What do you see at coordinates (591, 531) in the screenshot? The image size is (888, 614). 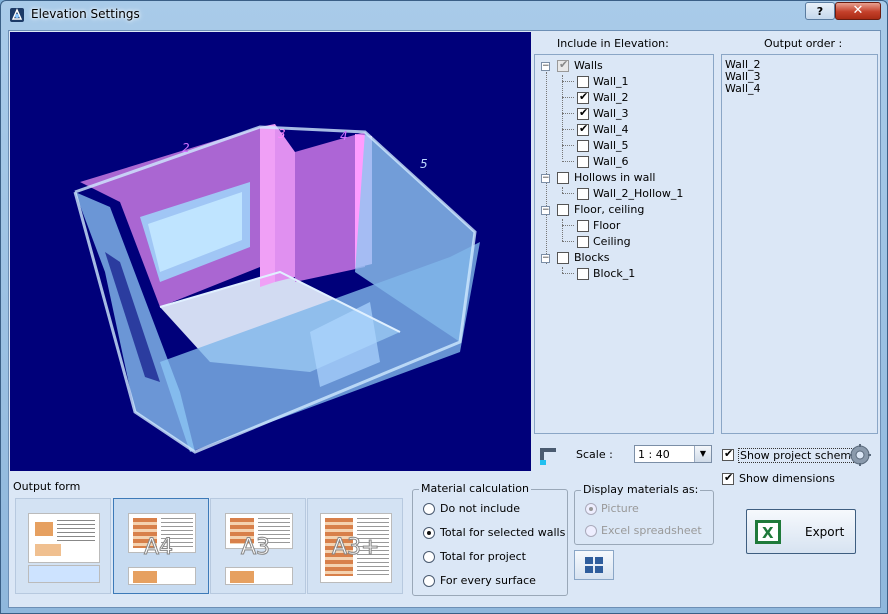 I see `display-excel-radio` at bounding box center [591, 531].